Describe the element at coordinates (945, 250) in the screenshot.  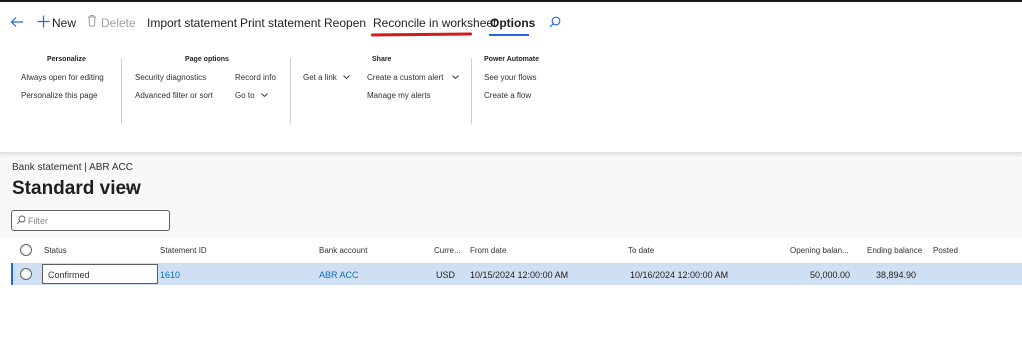
I see `column-header-posted: Posted` at that location.